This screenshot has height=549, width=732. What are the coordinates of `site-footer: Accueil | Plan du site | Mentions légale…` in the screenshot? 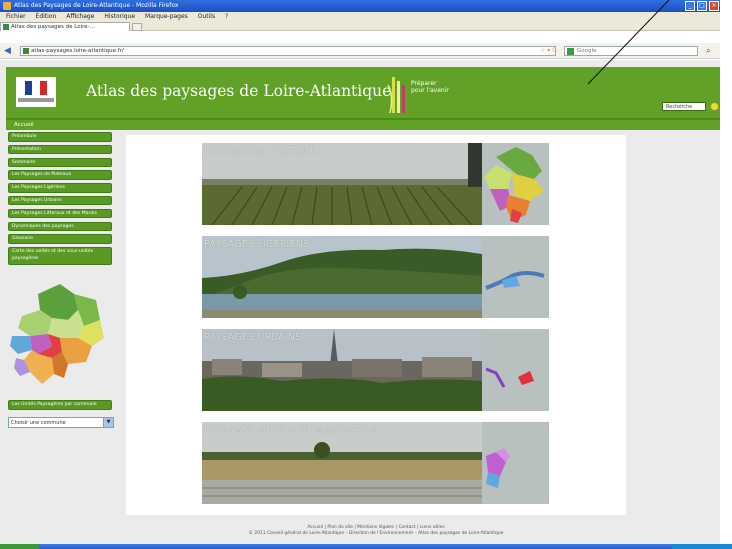 It's located at (376, 531).